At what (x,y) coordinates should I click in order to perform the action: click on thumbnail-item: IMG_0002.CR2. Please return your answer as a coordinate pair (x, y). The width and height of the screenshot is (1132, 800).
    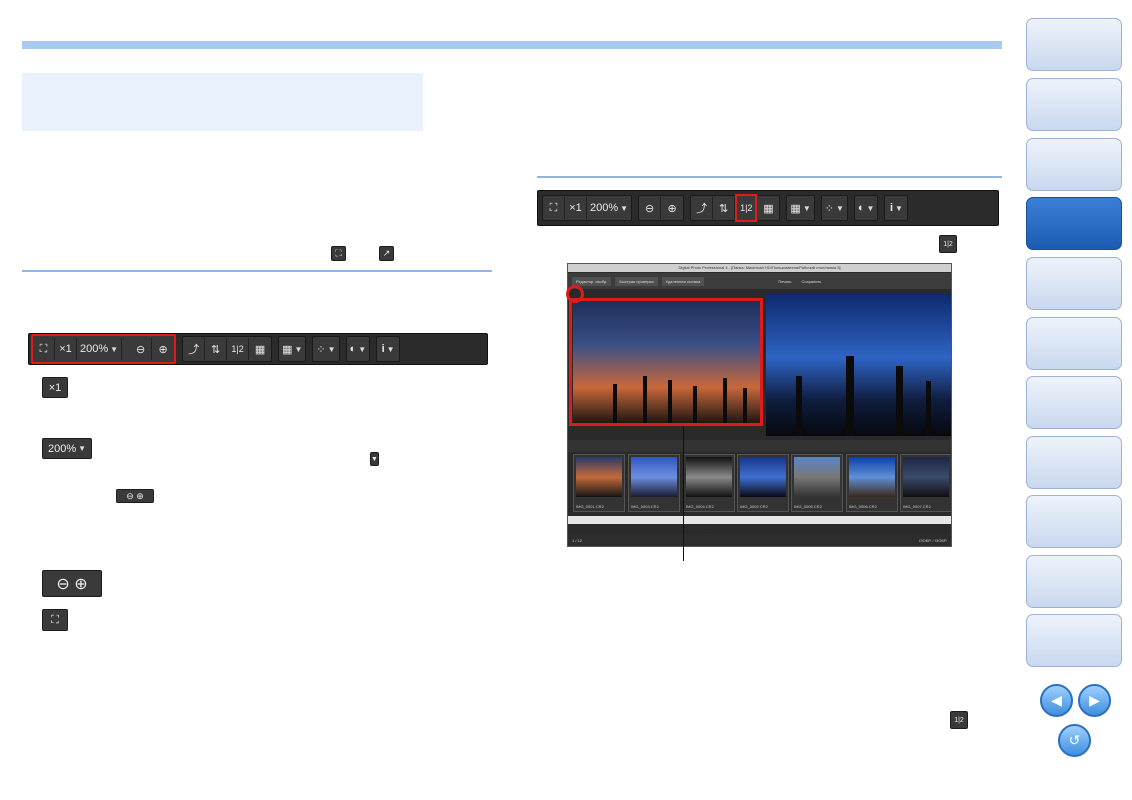
    Looking at the image, I should click on (763, 483).